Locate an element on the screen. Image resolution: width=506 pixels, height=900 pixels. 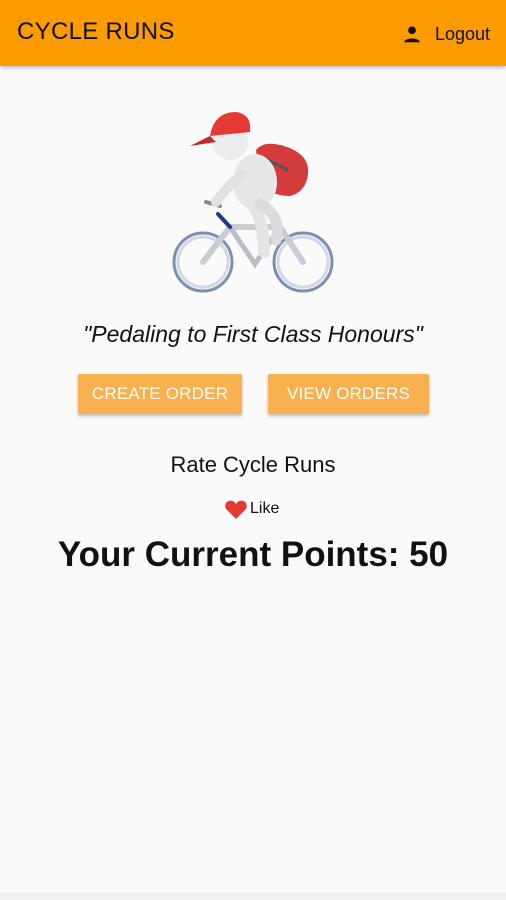
logout-label: Logout is located at coordinates (462, 33).